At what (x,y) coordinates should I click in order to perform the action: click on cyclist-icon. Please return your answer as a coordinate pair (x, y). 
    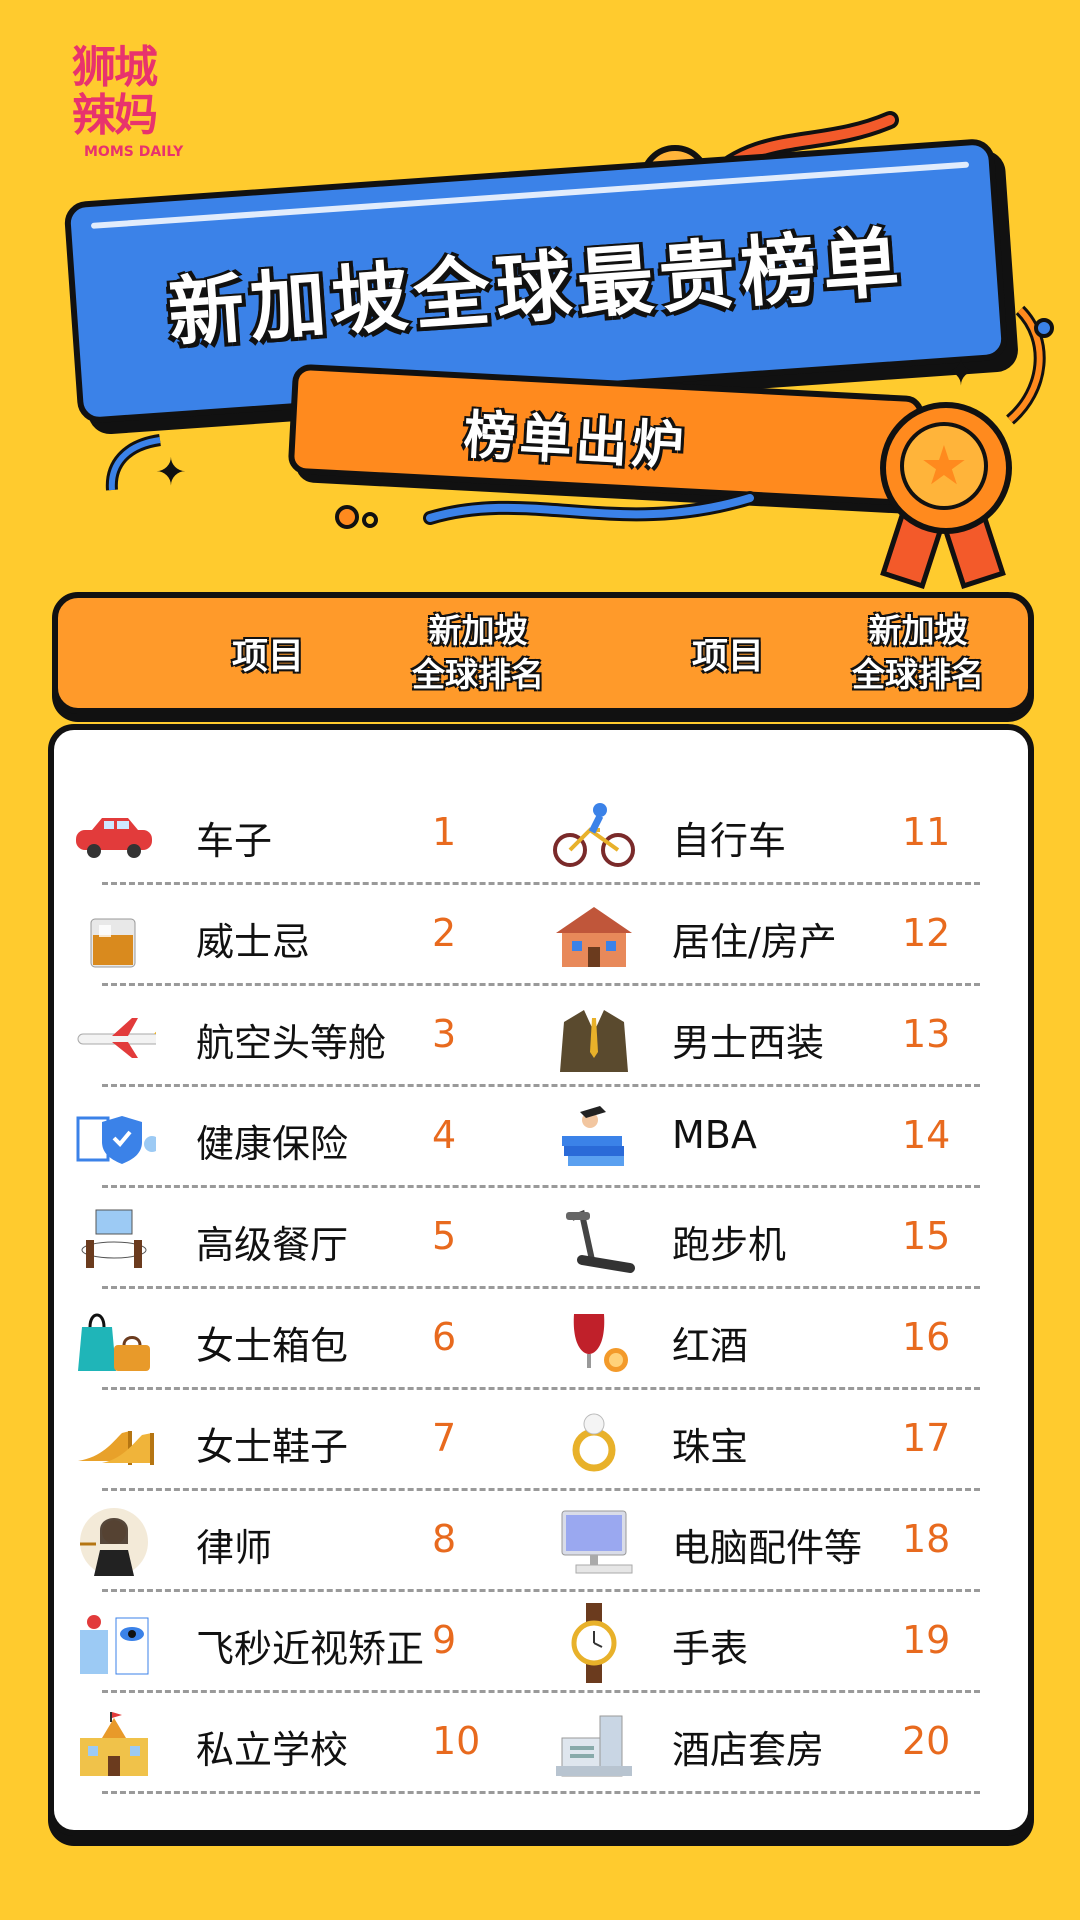
    Looking at the image, I should click on (594, 835).